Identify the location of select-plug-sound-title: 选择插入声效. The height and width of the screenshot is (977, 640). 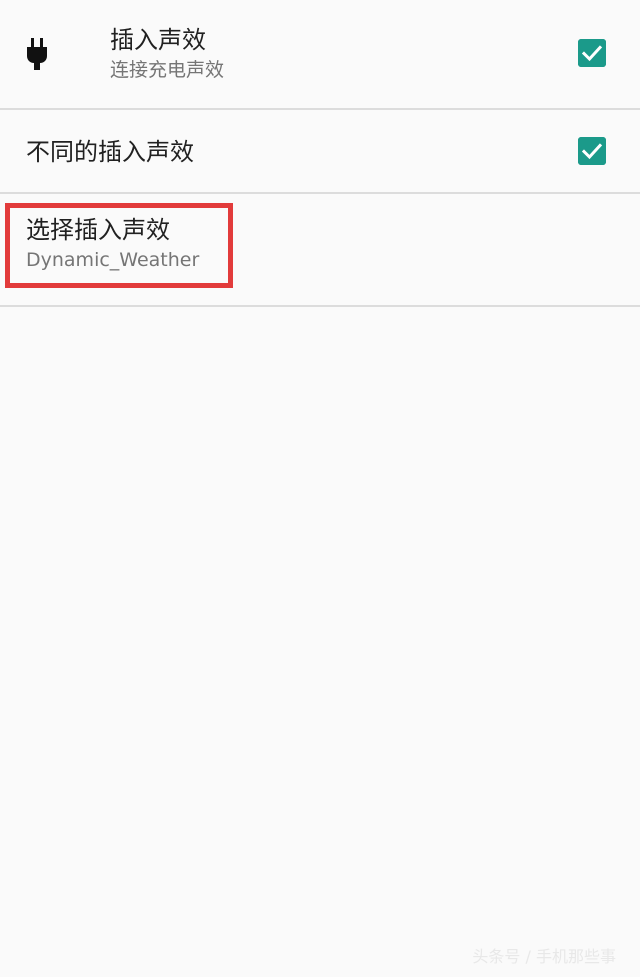
(98, 230).